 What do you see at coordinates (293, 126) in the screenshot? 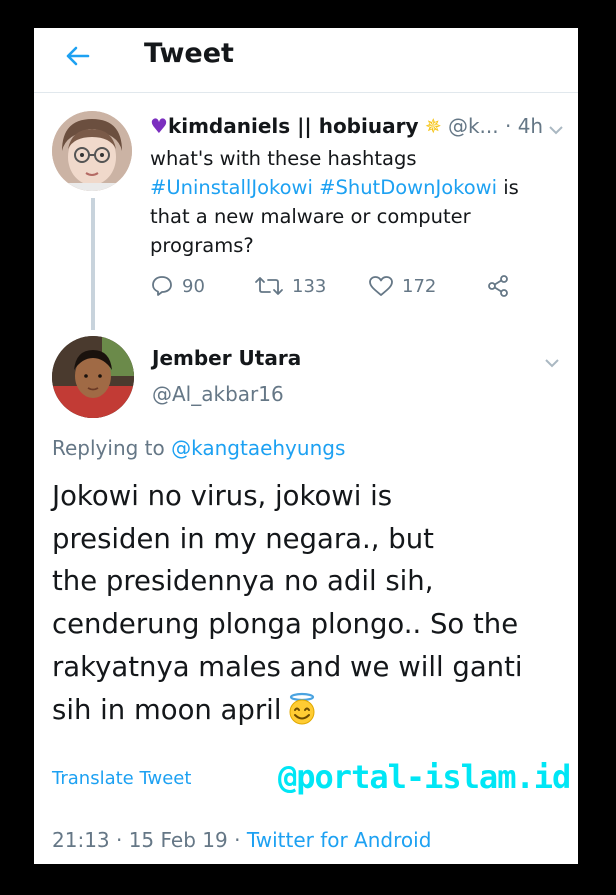
I see `quoted-display-name: kimdaniels || hobiuary` at bounding box center [293, 126].